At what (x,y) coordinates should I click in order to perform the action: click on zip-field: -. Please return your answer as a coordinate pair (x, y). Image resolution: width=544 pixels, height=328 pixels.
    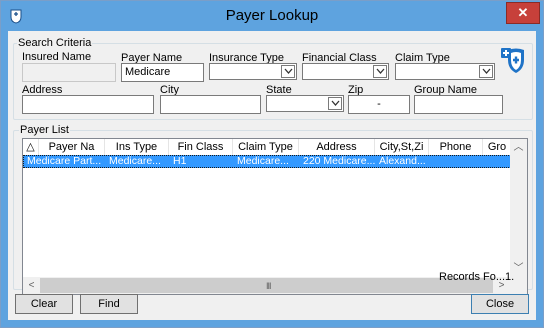
    Looking at the image, I should click on (379, 104).